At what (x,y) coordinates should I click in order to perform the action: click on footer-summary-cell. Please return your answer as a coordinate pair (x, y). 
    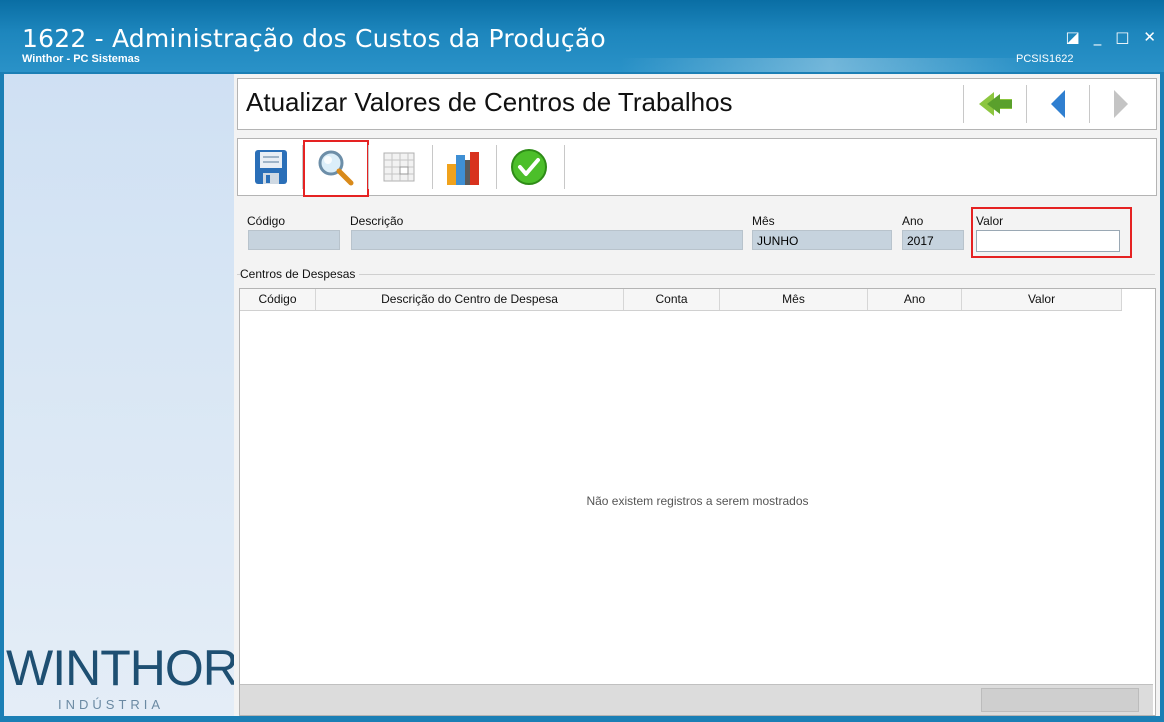
    Looking at the image, I should click on (1060, 700).